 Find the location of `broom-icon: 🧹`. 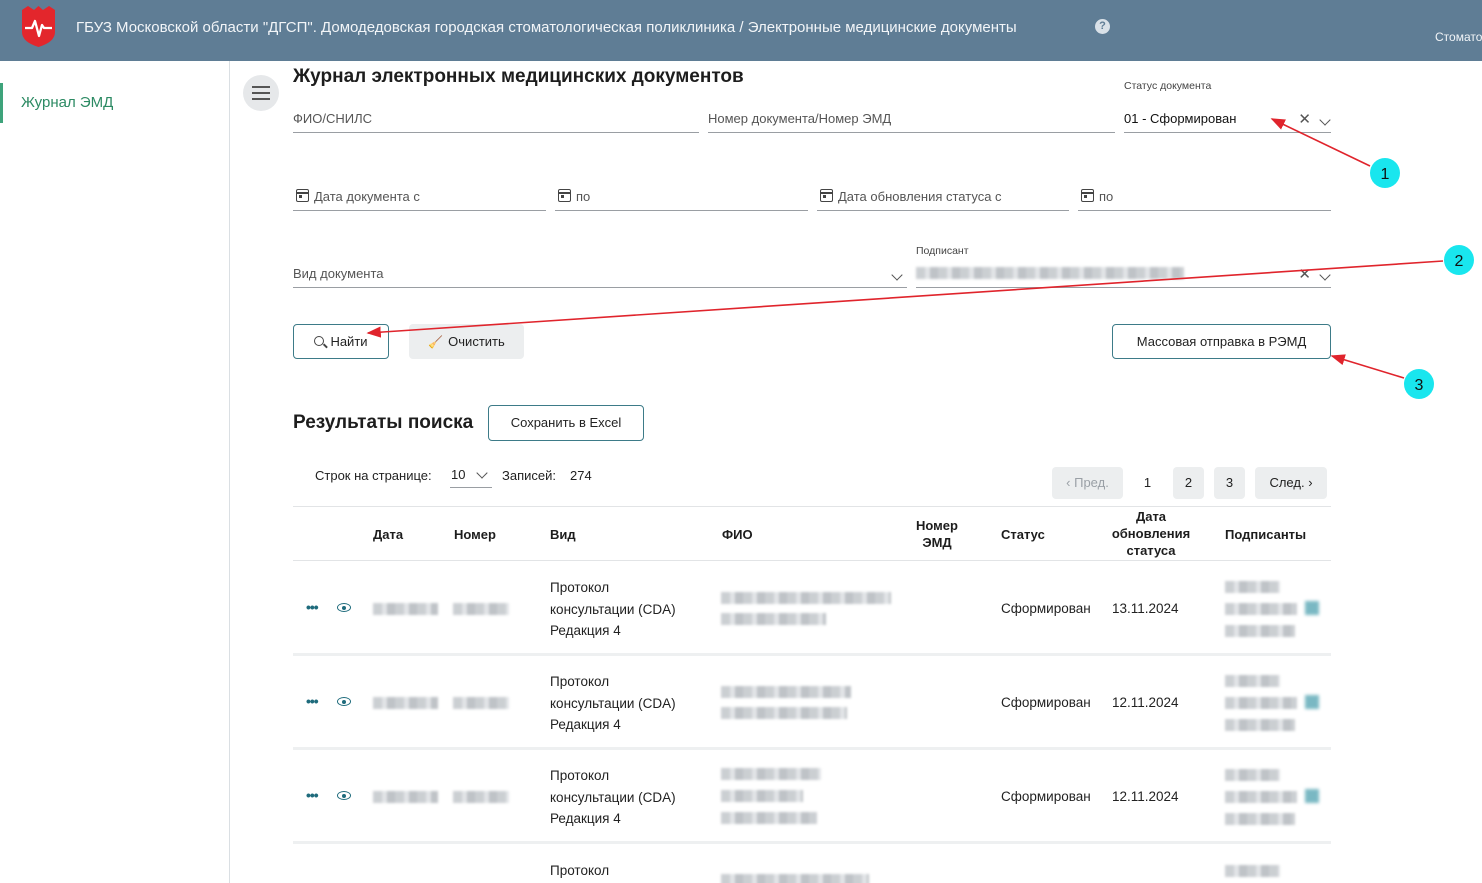

broom-icon: 🧹 is located at coordinates (436, 342).